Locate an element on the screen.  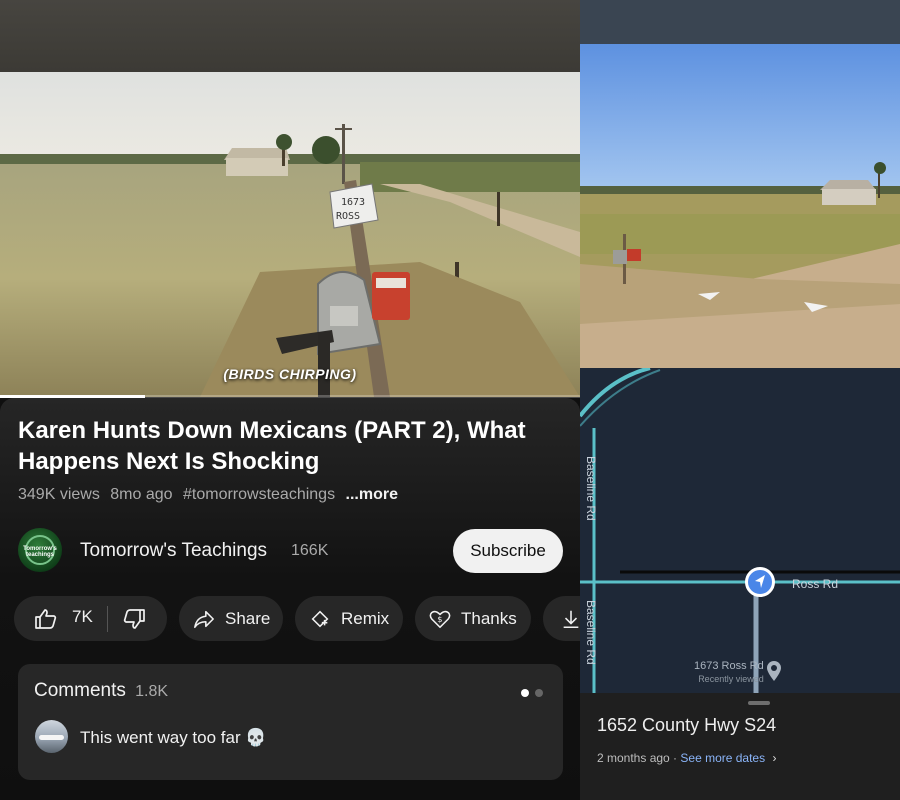
location-arrow-icon is located at coordinates (760, 582).